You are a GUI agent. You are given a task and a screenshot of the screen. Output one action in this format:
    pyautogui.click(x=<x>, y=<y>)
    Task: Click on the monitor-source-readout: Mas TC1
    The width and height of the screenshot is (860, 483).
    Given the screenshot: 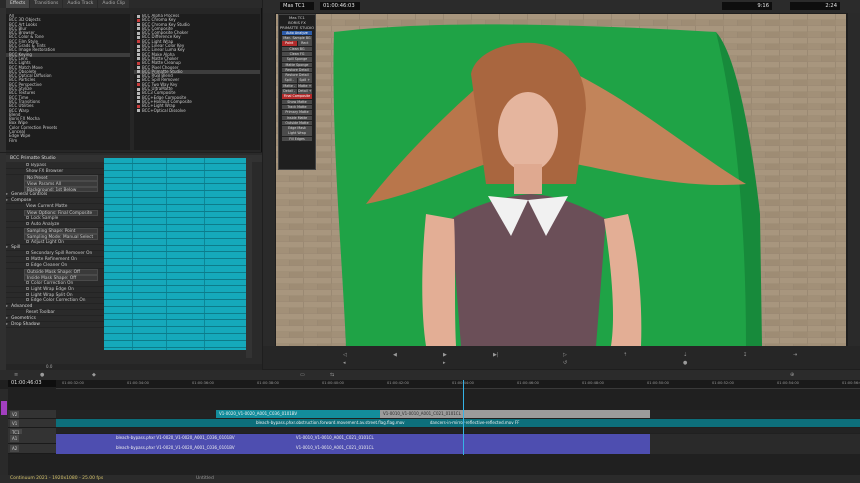 What is the action you would take?
    pyautogui.click(x=297, y=6)
    